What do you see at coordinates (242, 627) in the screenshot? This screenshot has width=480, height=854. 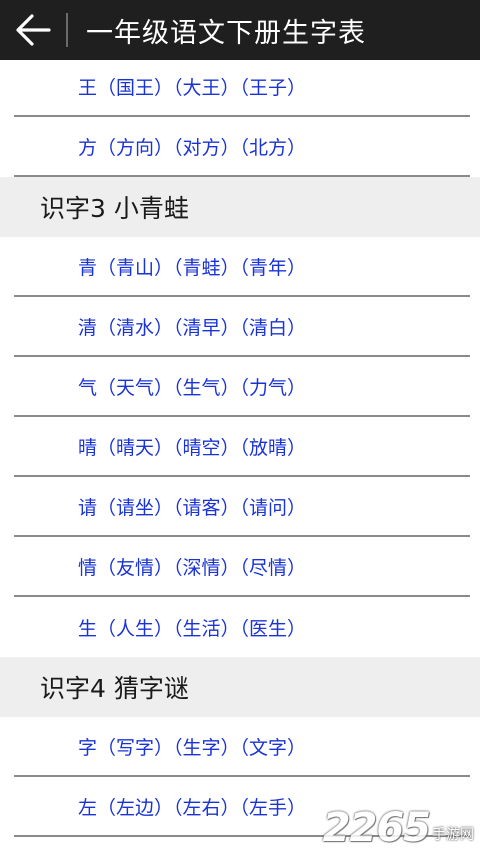 I see `list-item: 生（人生）（生活）（医生）` at bounding box center [242, 627].